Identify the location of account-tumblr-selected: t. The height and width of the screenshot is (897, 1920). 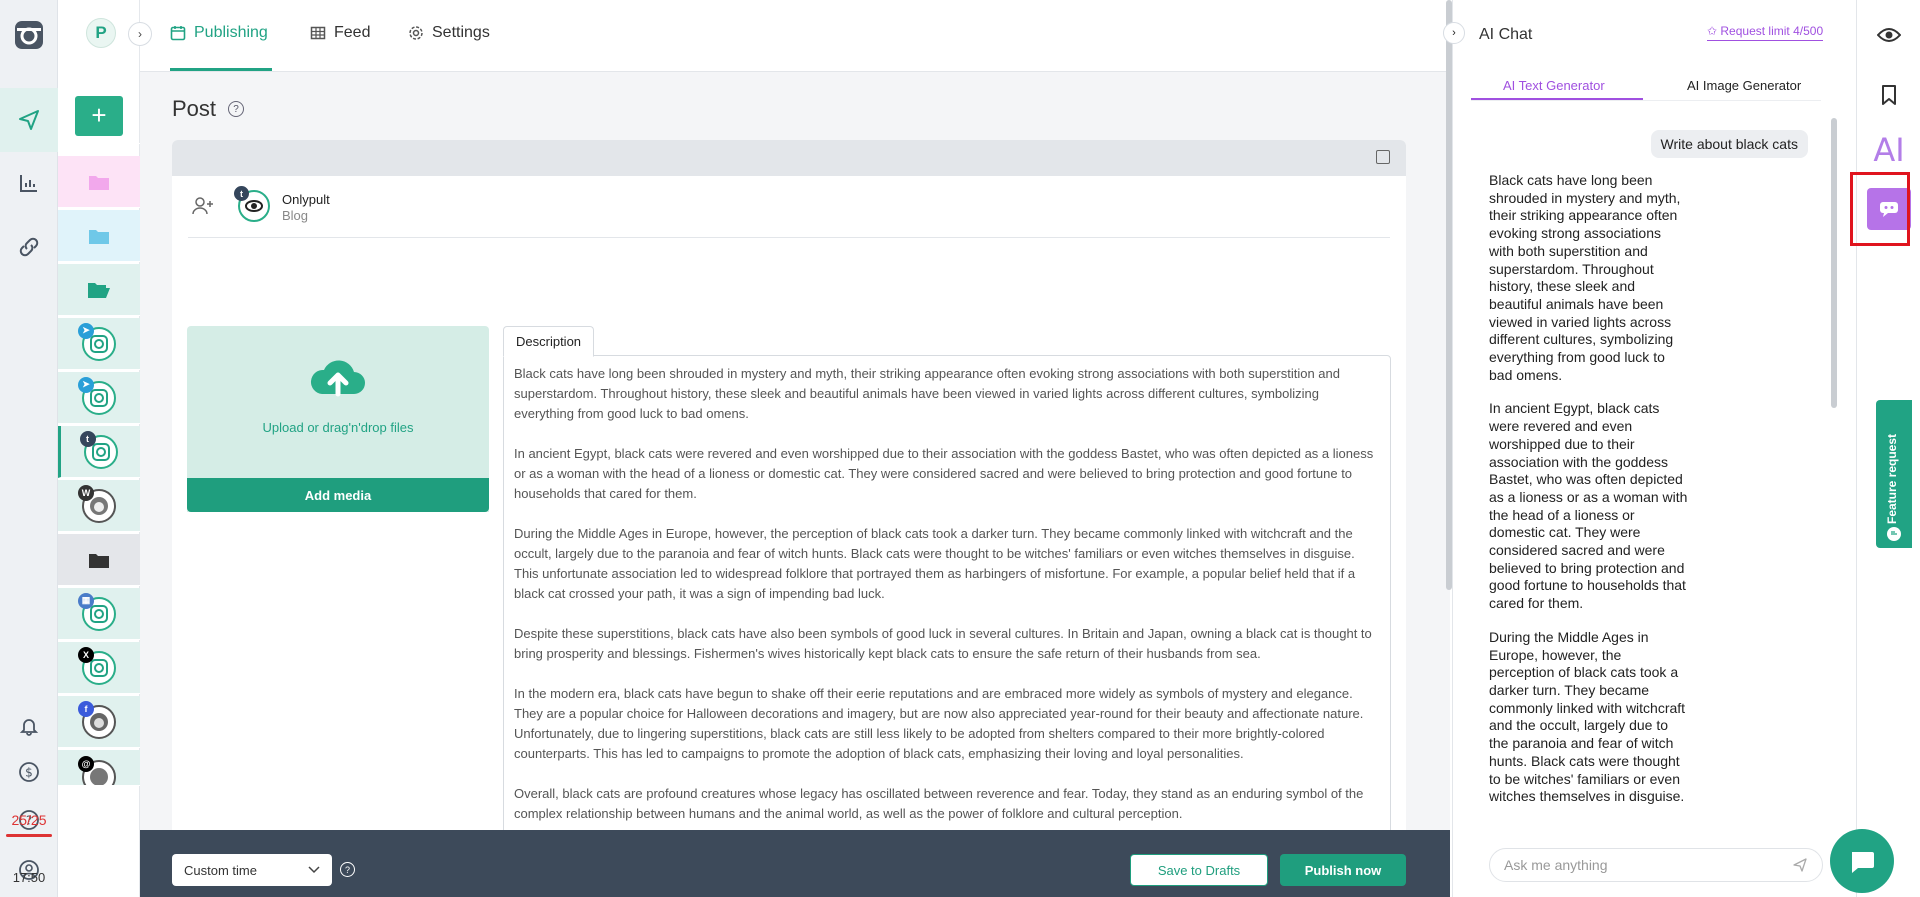
(99, 452).